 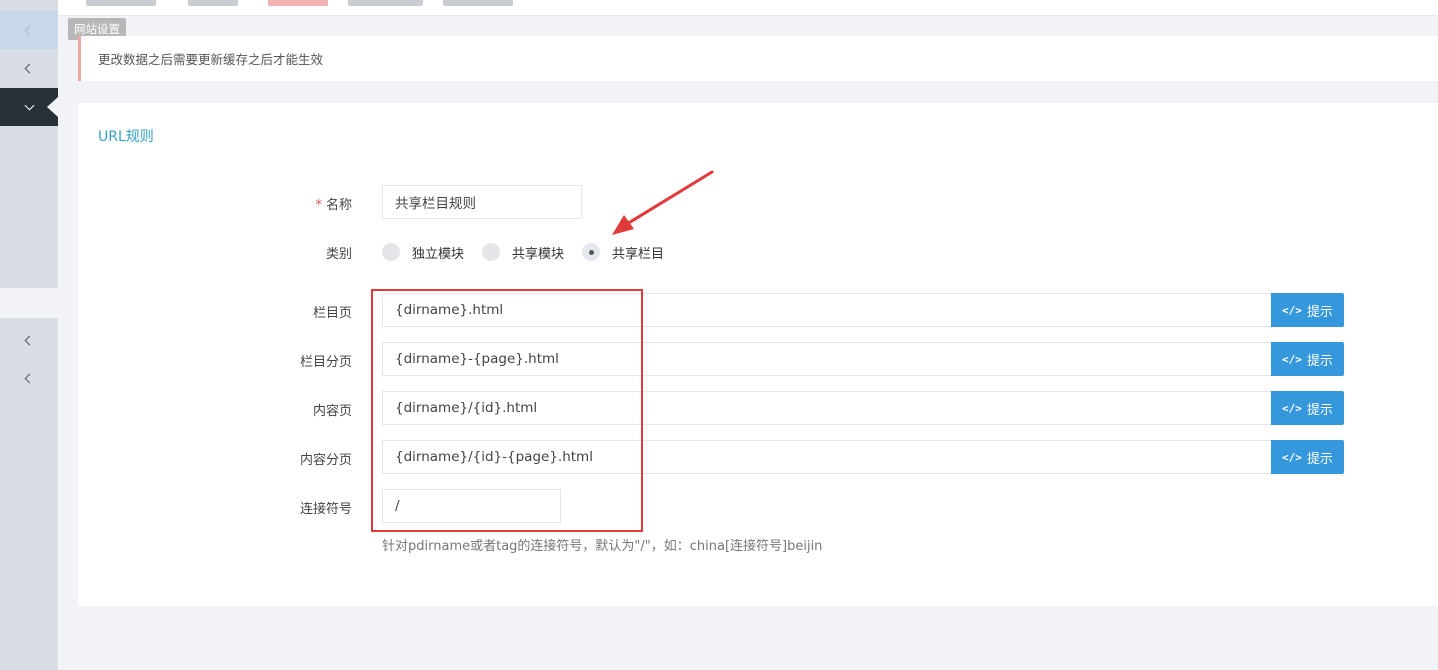 I want to click on category-radio-group: 独立模块 共享模块 共享栏目, so click(x=532, y=252).